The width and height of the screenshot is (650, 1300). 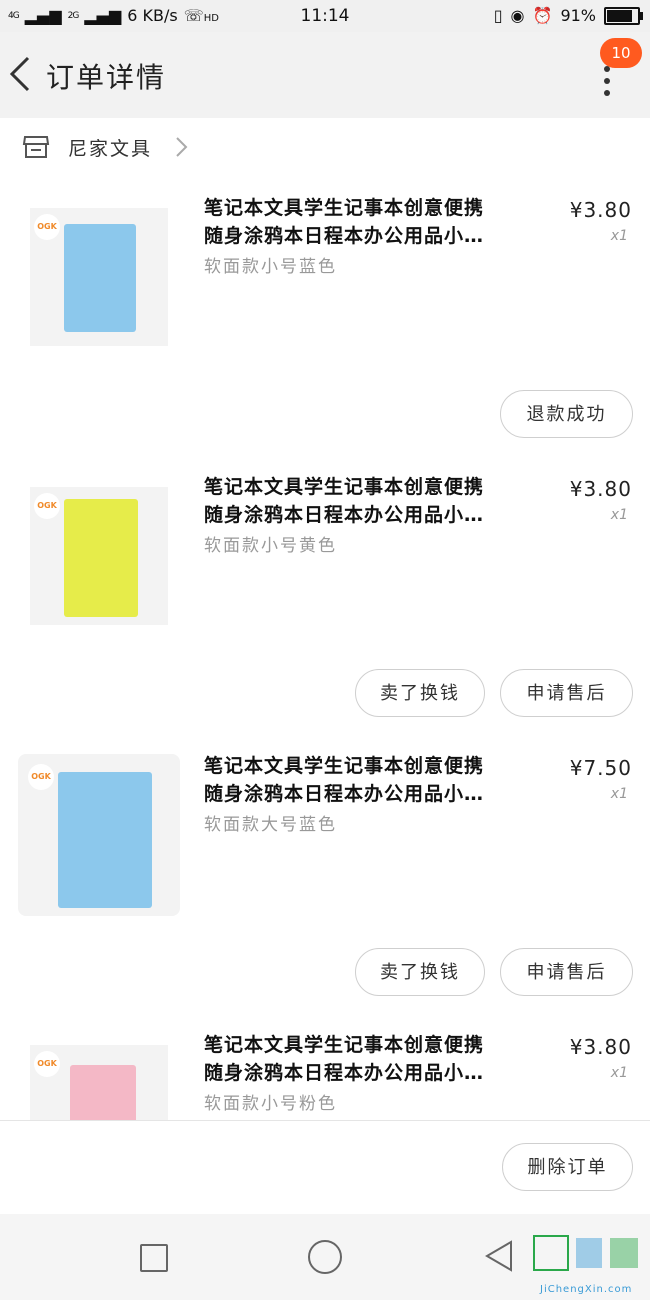 What do you see at coordinates (325, 1257) in the screenshot?
I see `home-icon` at bounding box center [325, 1257].